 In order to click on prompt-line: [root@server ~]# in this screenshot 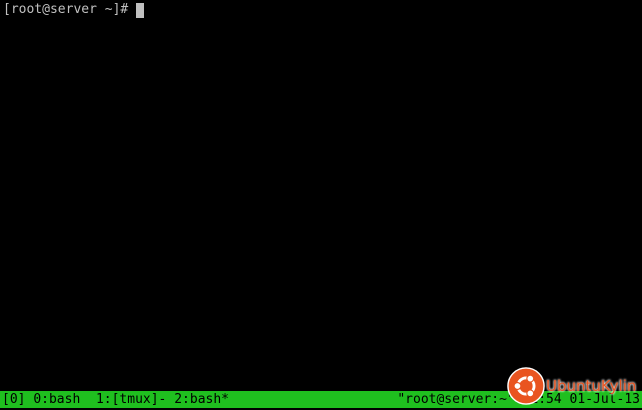, I will do `click(321, 10)`.